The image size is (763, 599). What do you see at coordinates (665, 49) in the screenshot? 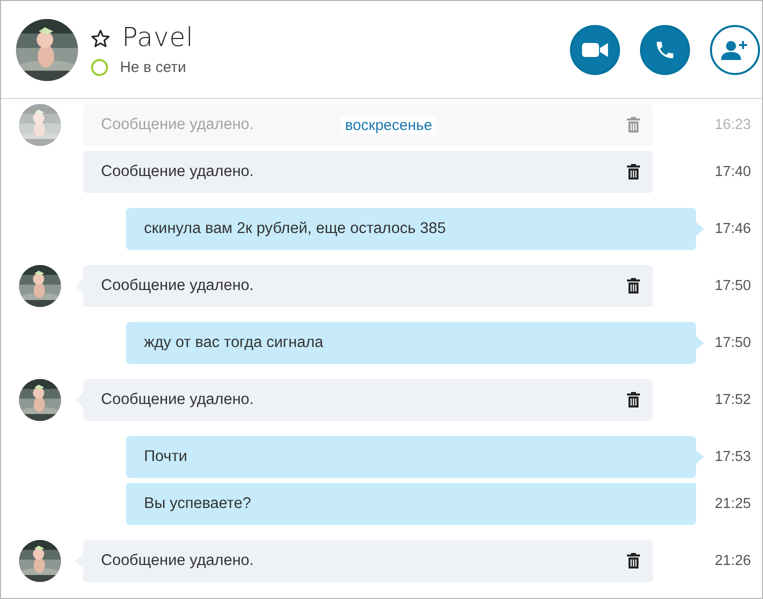
I see `call-button` at bounding box center [665, 49].